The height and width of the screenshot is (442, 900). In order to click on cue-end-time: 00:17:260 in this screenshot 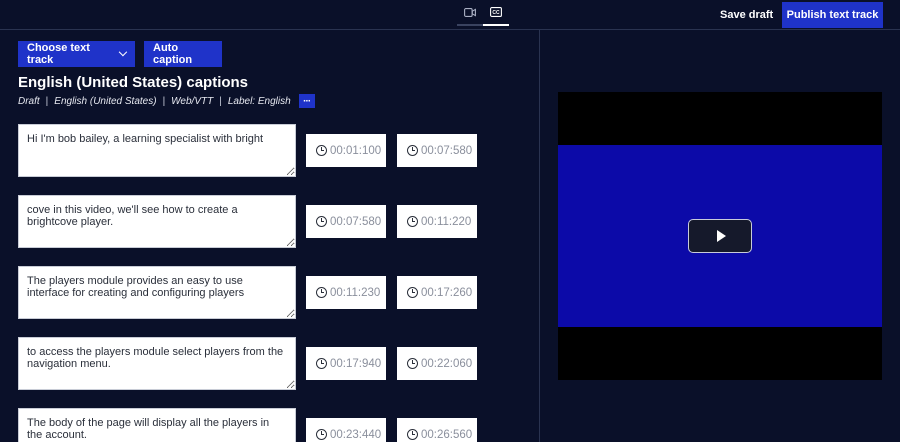, I will do `click(437, 292)`.